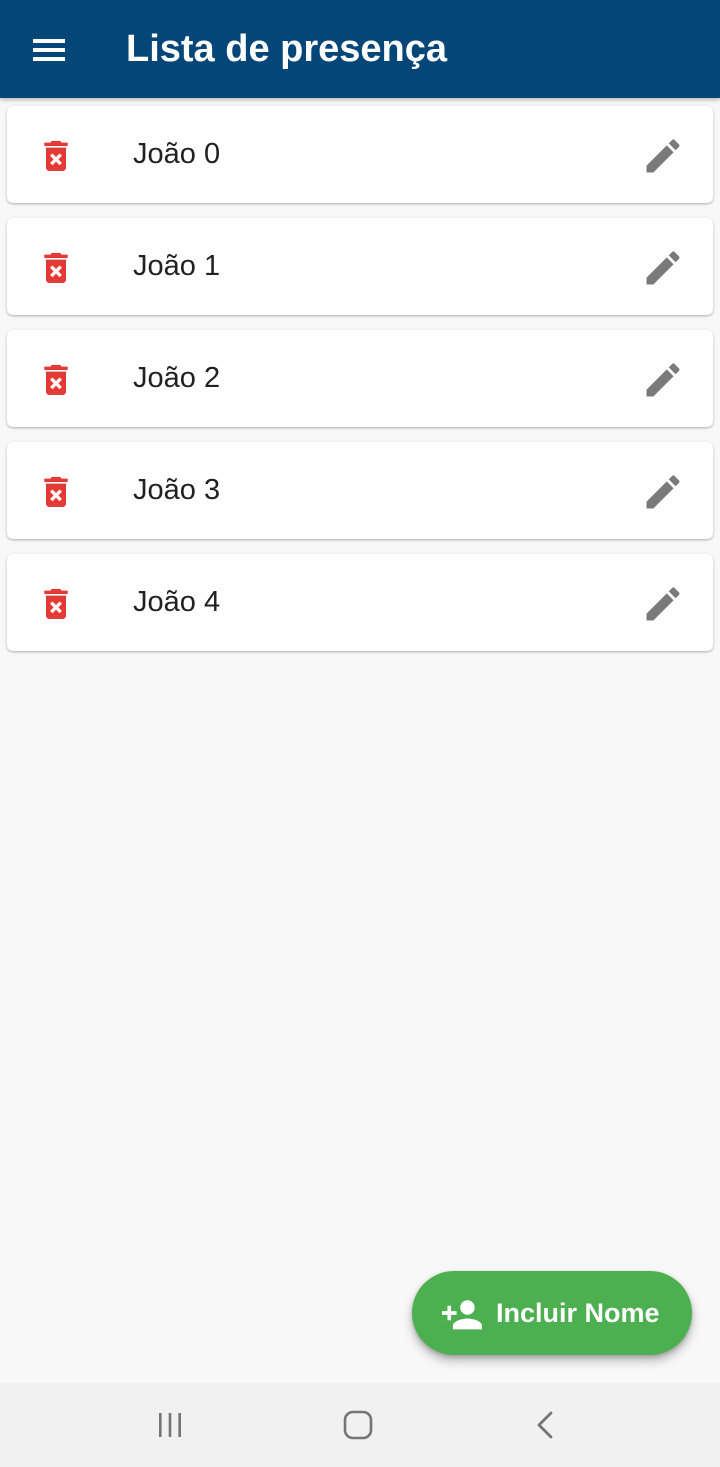 This screenshot has width=720, height=1467. What do you see at coordinates (177, 378) in the screenshot?
I see `list-item-name: João 2` at bounding box center [177, 378].